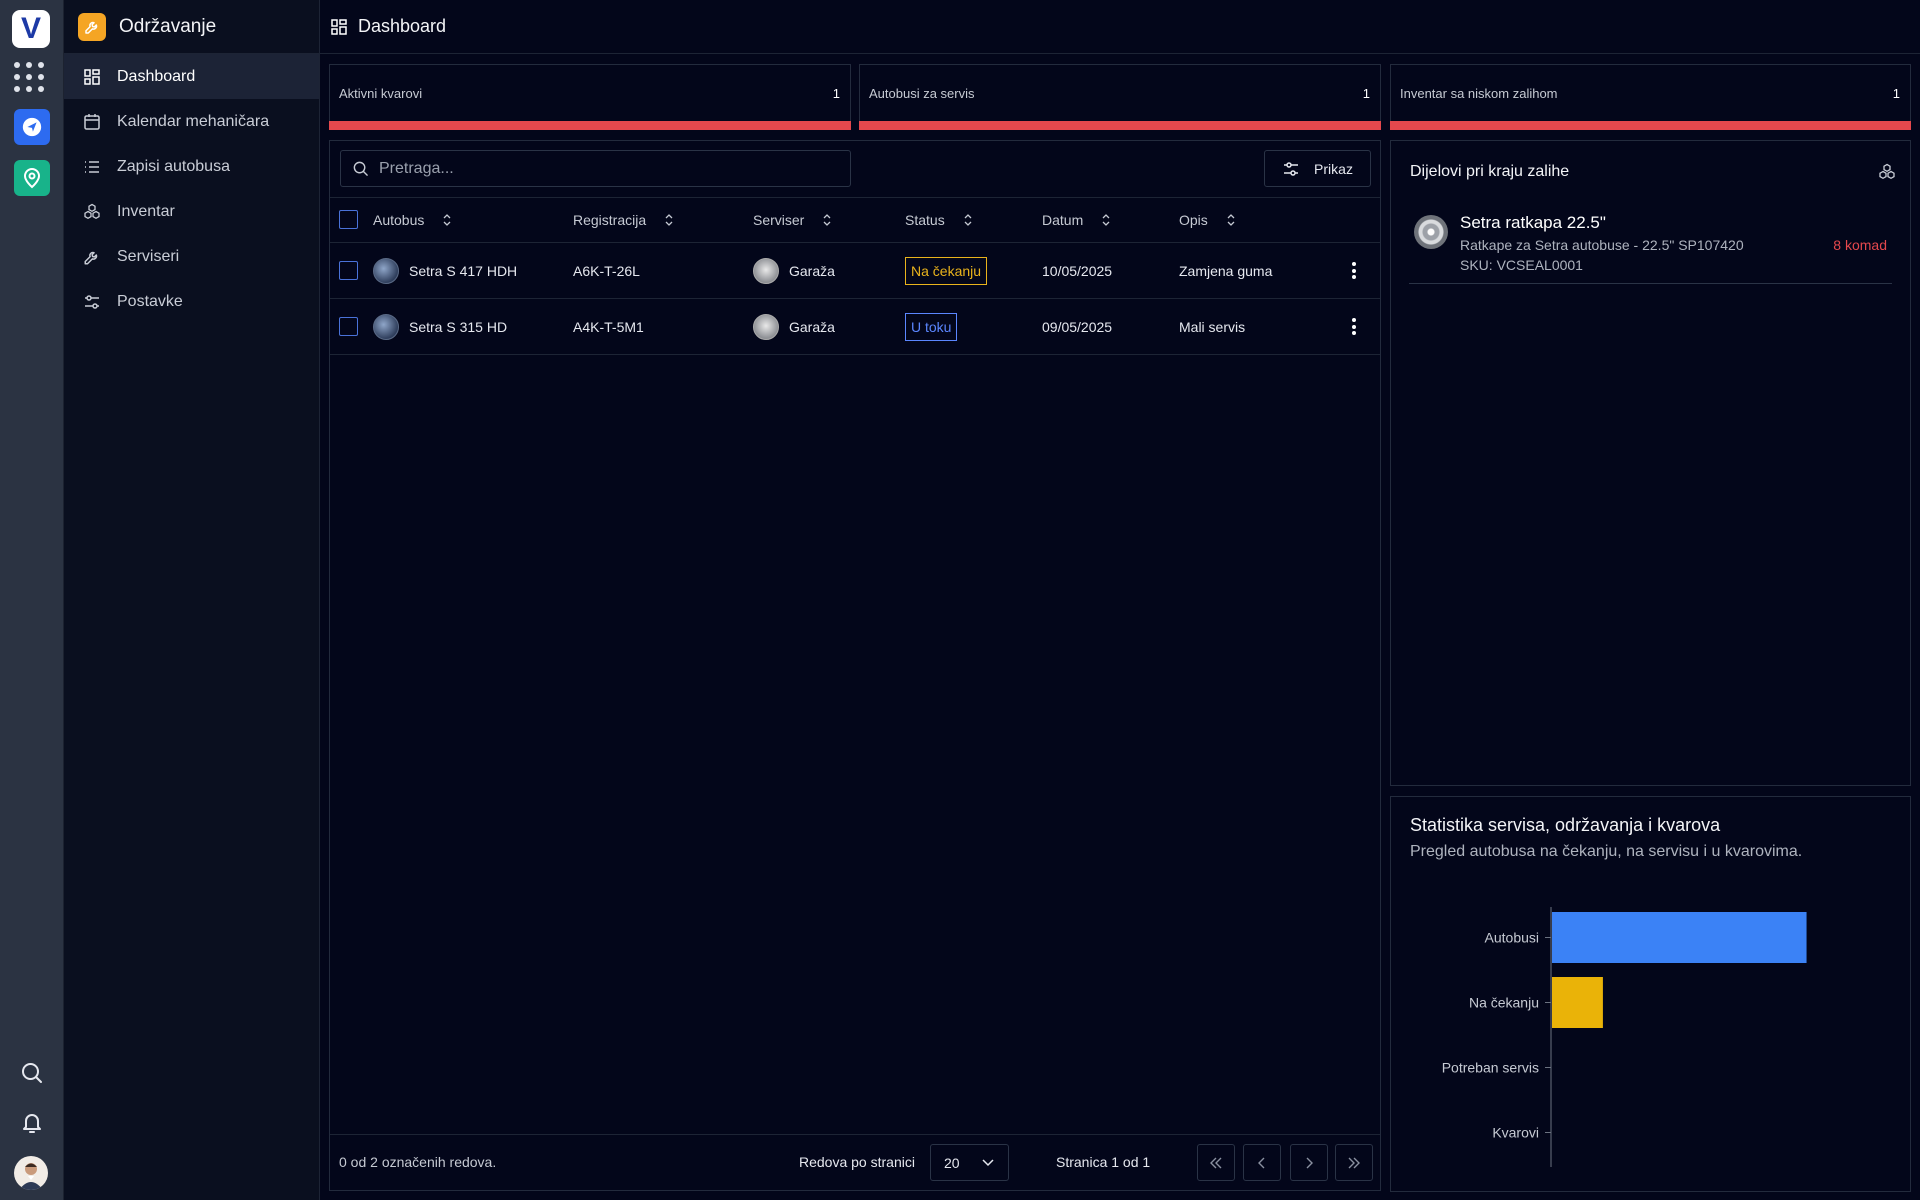  What do you see at coordinates (969, 1162) in the screenshot?
I see `rows-per-page-select: 20` at bounding box center [969, 1162].